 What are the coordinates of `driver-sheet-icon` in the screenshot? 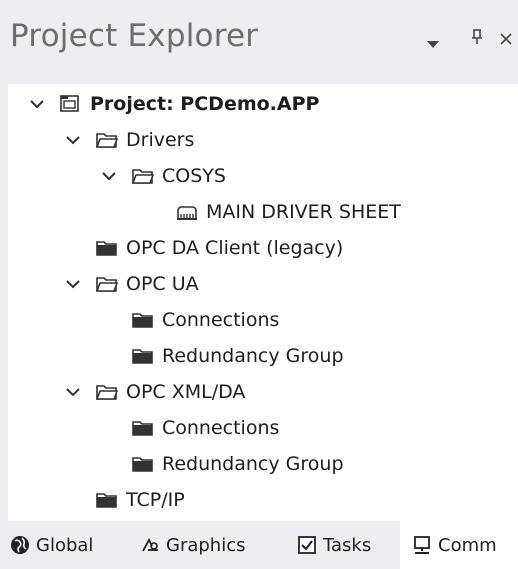 It's located at (187, 212).